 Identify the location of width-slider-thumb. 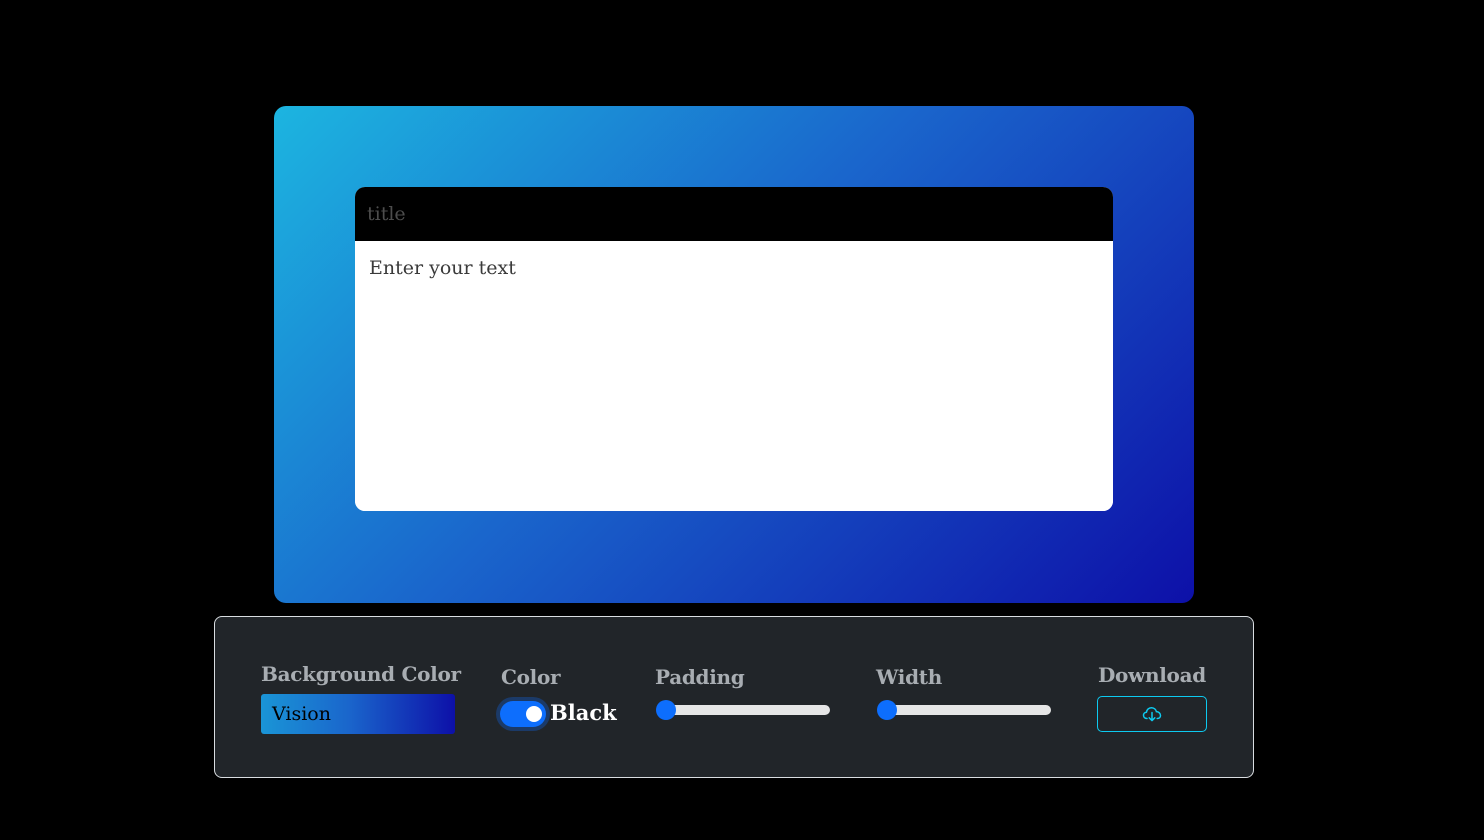
(887, 710).